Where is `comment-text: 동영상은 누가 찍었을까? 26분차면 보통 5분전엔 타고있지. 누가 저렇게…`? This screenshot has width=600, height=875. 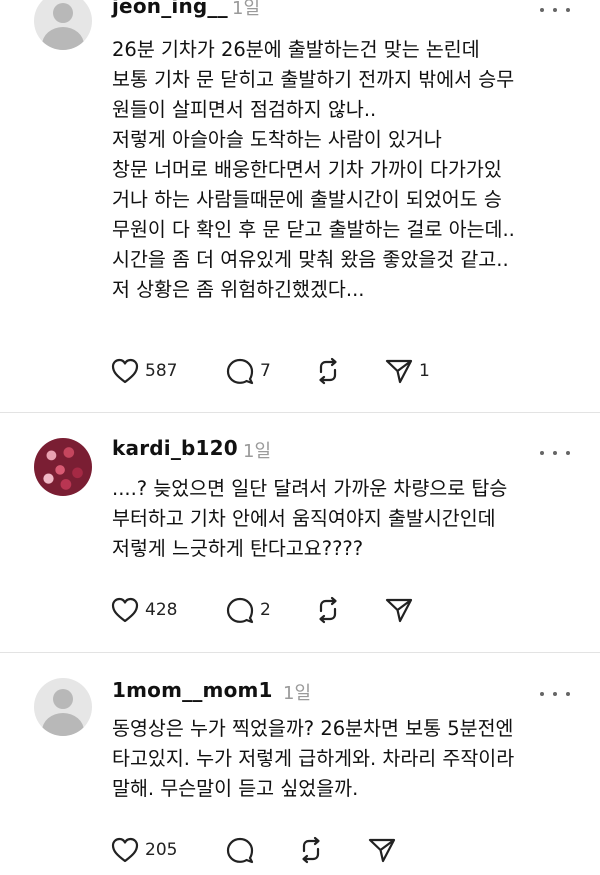 comment-text: 동영상은 누가 찍었을까? 26분차면 보통 5분전엔 타고있지. 누가 저렇게… is located at coordinates (347, 759).